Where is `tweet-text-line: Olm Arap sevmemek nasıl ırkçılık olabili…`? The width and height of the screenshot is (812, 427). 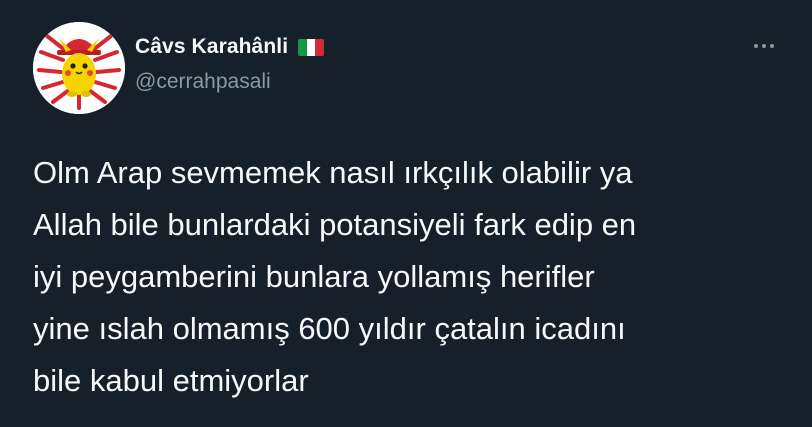
tweet-text-line: Olm Arap sevmemek nasıl ırkçılık olabili… is located at coordinates (333, 172).